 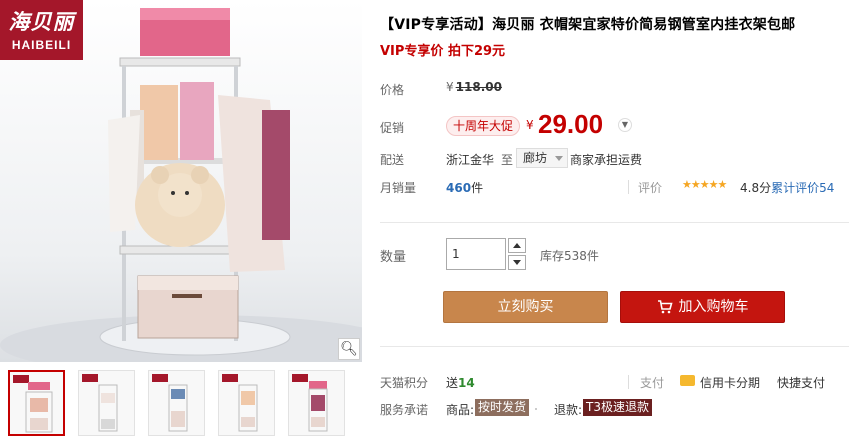 I want to click on quantity-label: 数量, so click(x=393, y=257).